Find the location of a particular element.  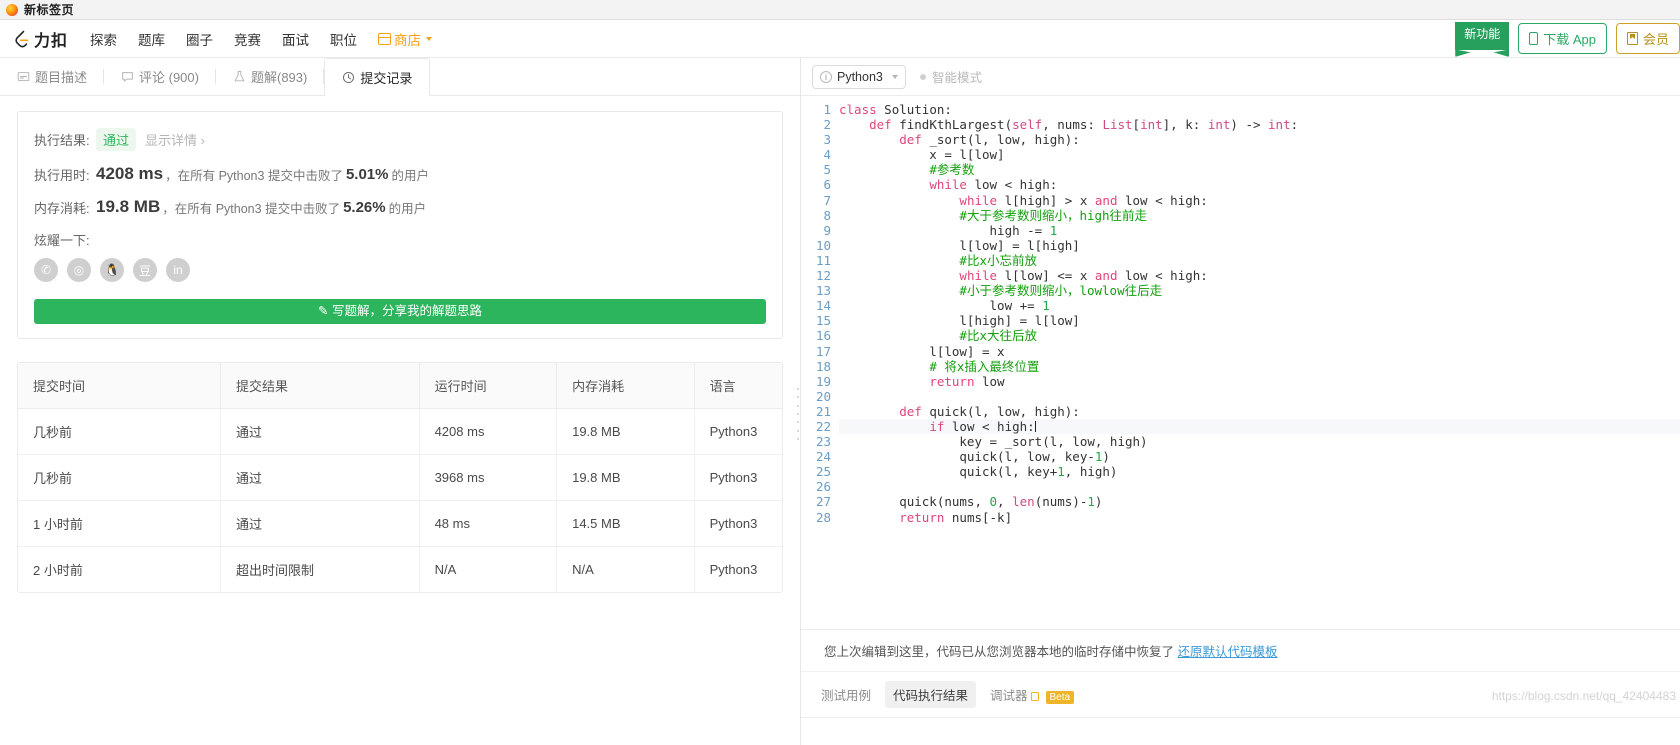

browser-tab-title: 新标签页 is located at coordinates (49, 9).